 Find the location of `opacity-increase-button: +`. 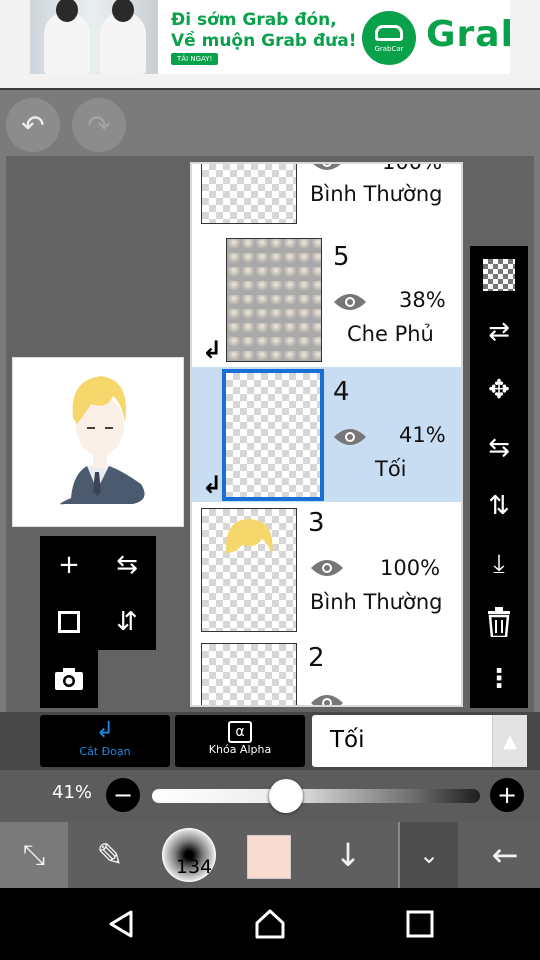

opacity-increase-button: + is located at coordinates (507, 795).